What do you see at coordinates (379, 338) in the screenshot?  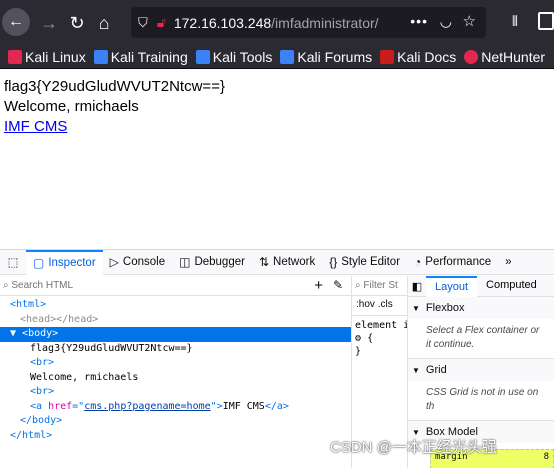 I see `element-rule-open: ⚙ {` at bounding box center [379, 338].